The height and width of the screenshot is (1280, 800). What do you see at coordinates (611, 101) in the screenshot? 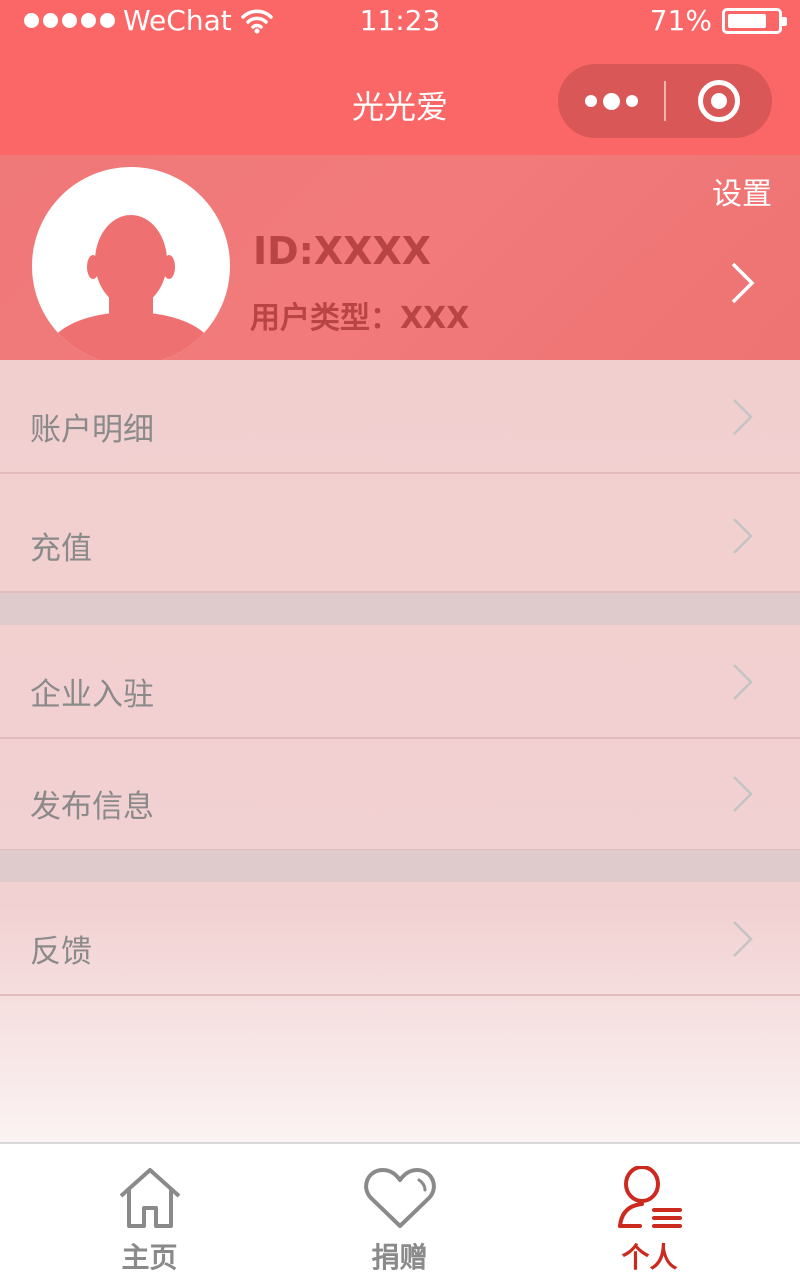
I see `more-button` at bounding box center [611, 101].